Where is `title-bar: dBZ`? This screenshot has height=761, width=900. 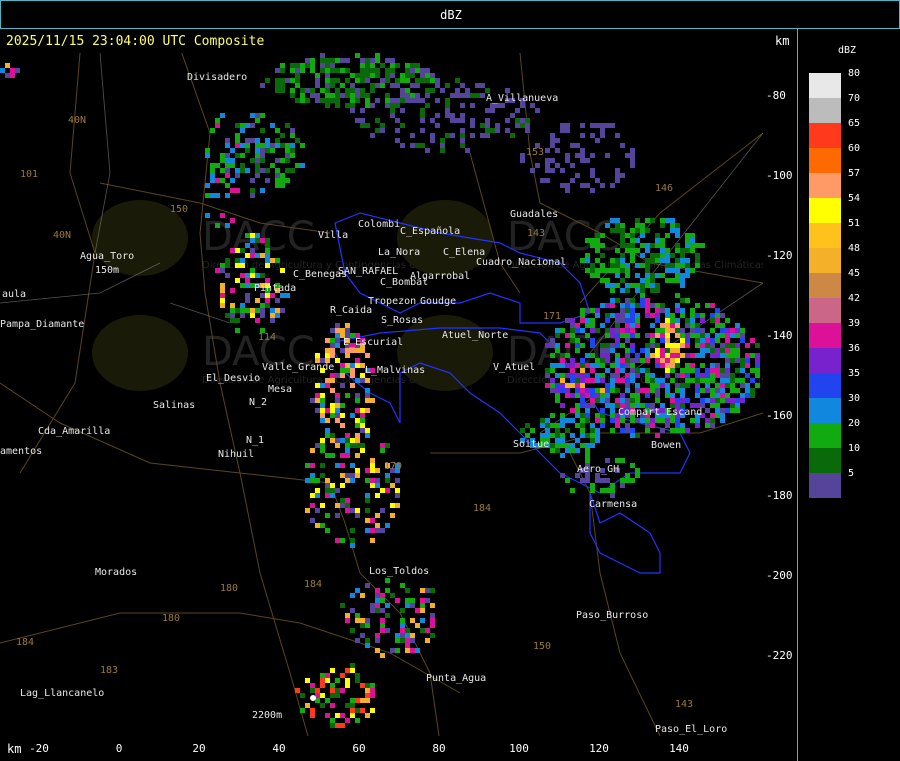 title-bar: dBZ is located at coordinates (450, 14).